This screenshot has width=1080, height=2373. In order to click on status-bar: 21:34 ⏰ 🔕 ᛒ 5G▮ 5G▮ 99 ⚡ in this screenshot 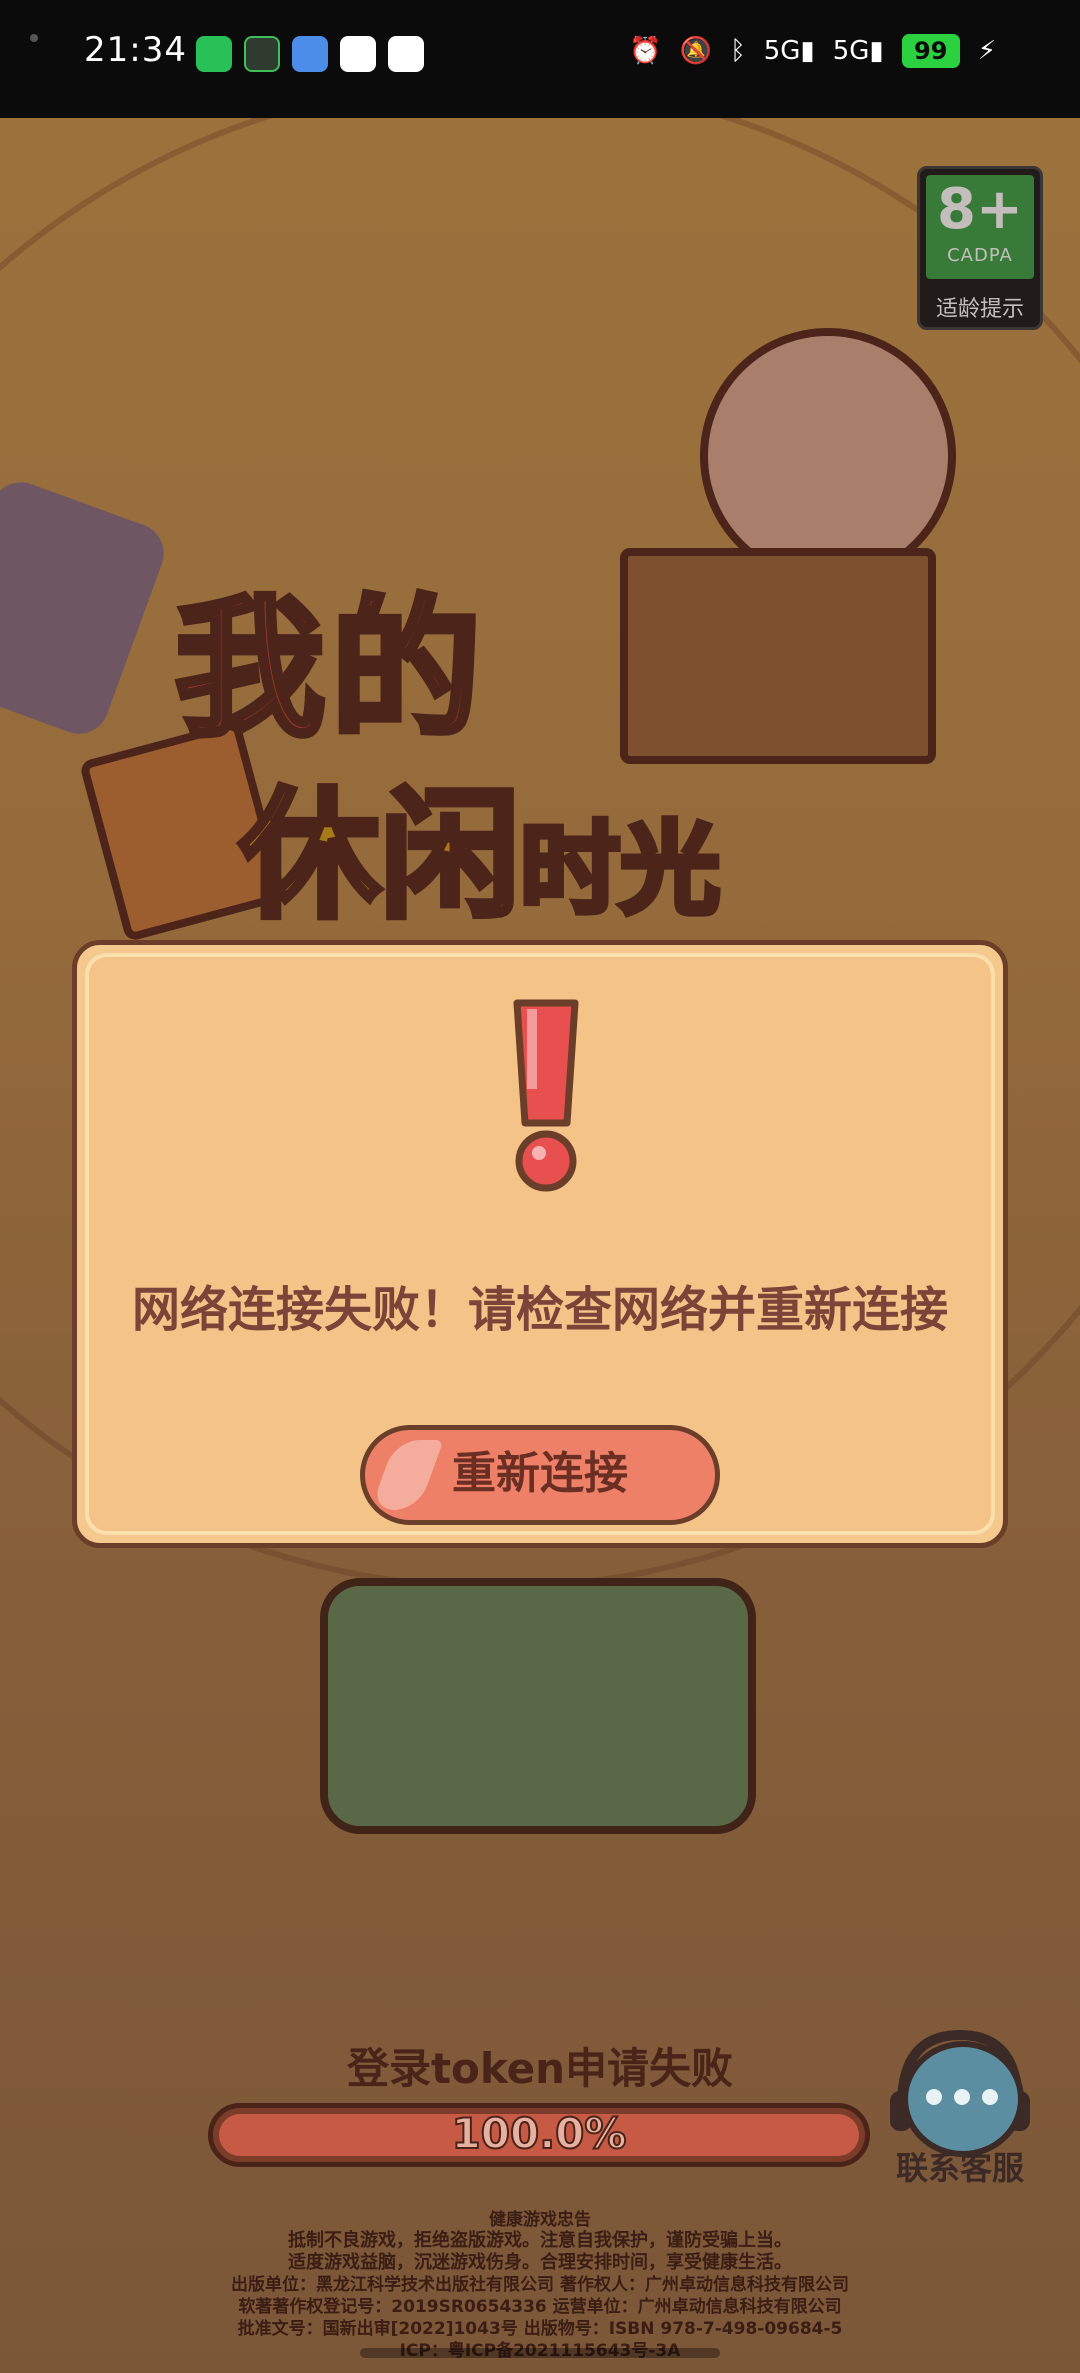, I will do `click(540, 59)`.